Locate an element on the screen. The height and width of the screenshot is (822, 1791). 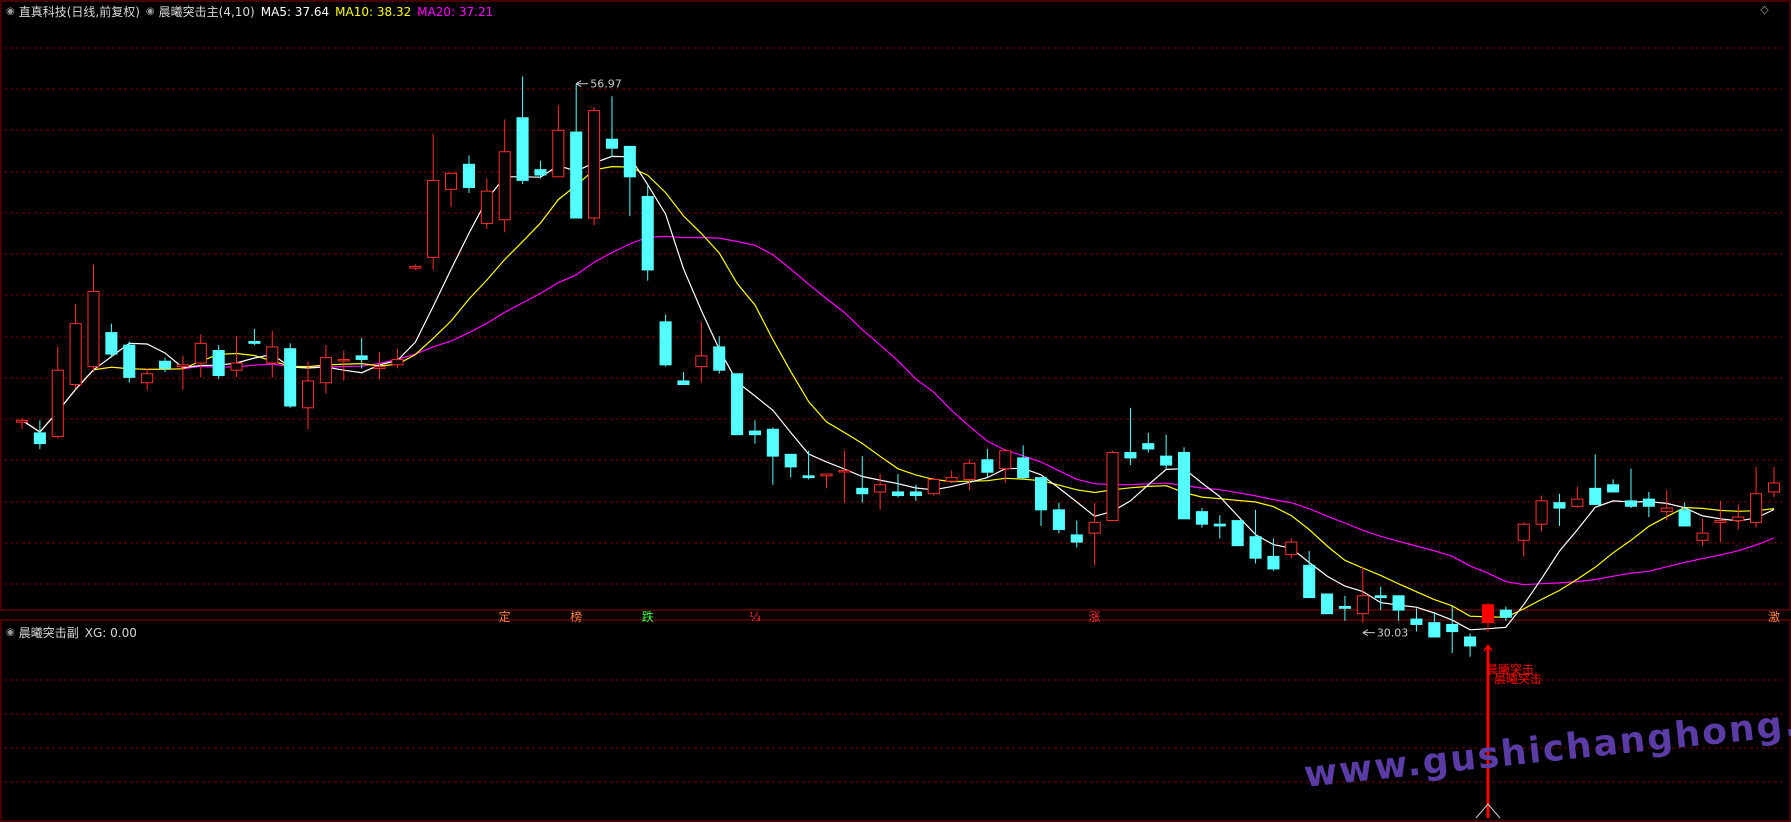
max-price-label: 56.97 is located at coordinates (606, 84).